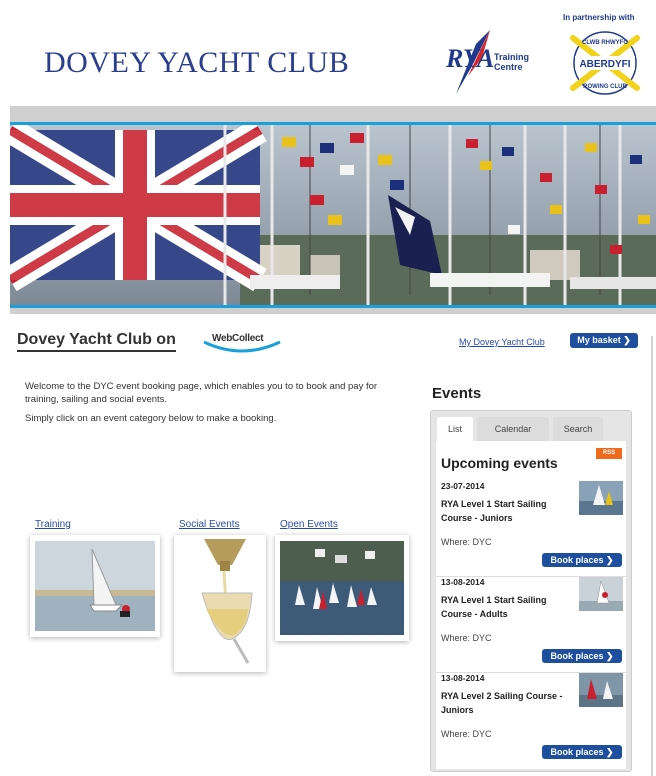 Image resolution: width=656 pixels, height=776 pixels. I want to click on category-card-social-events, so click(220, 603).